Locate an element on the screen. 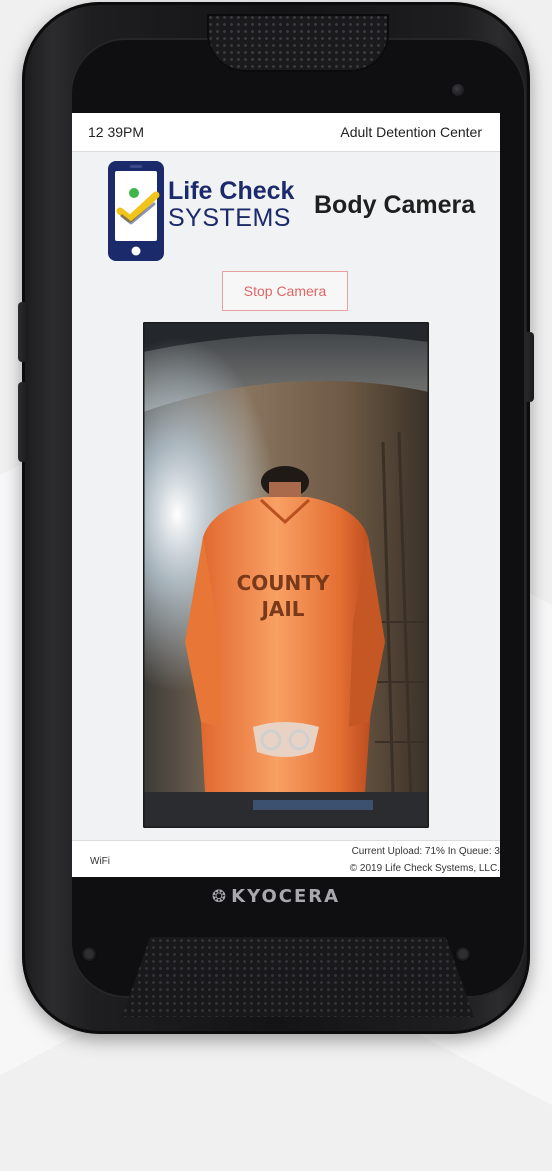 Image resolution: width=552 pixels, height=1171 pixels. upload-status: Current Upload: 71% In Queue: 3 is located at coordinates (425, 851).